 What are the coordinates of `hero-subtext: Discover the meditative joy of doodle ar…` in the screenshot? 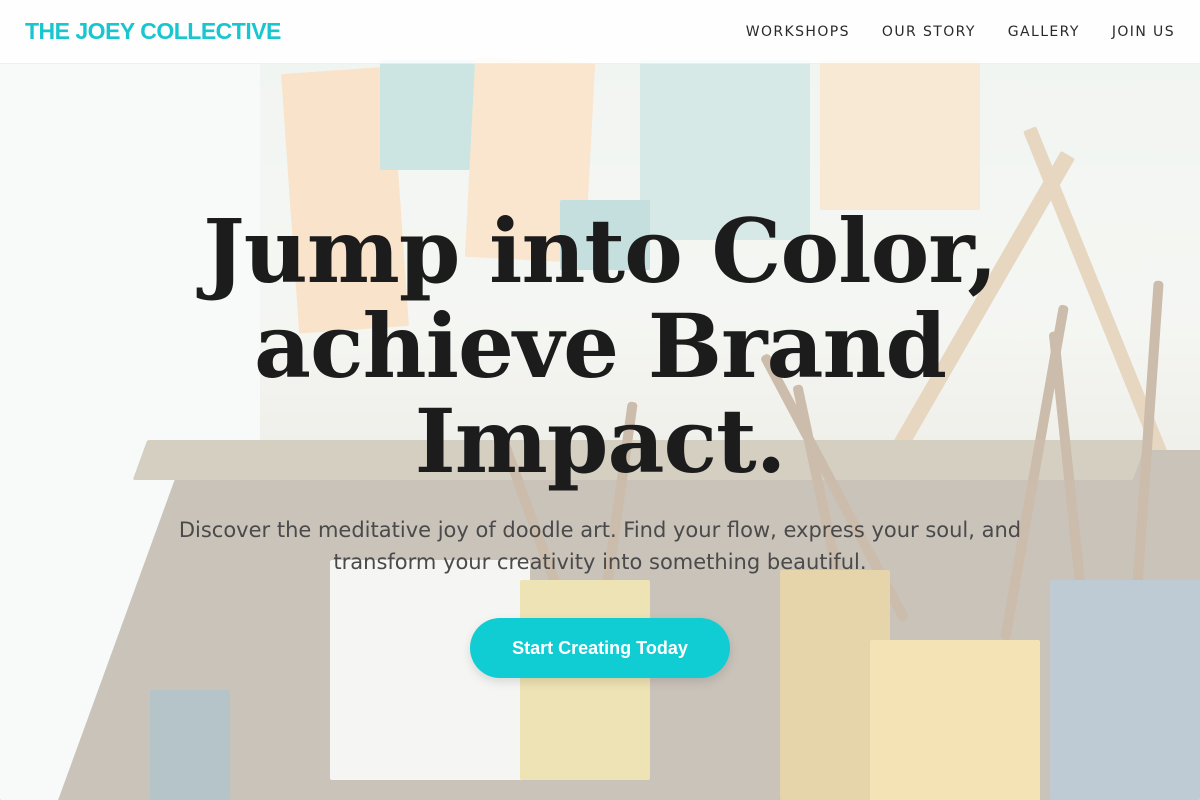 It's located at (600, 546).